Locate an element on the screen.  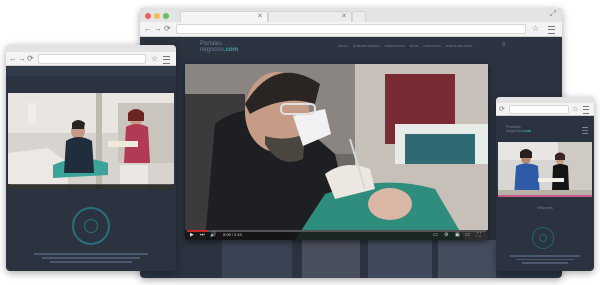
theater-icon: ▭ is located at coordinates (467, 235).